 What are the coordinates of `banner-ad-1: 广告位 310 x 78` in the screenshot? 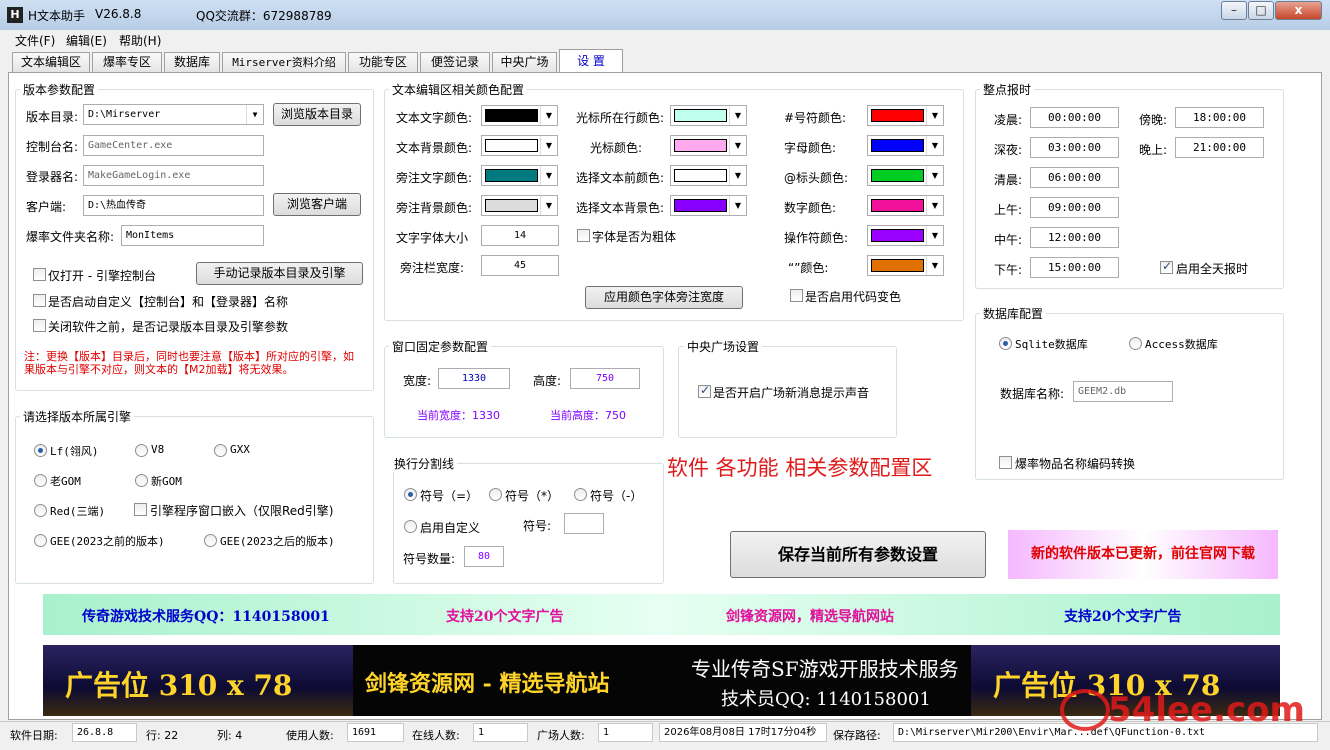 It's located at (198, 680).